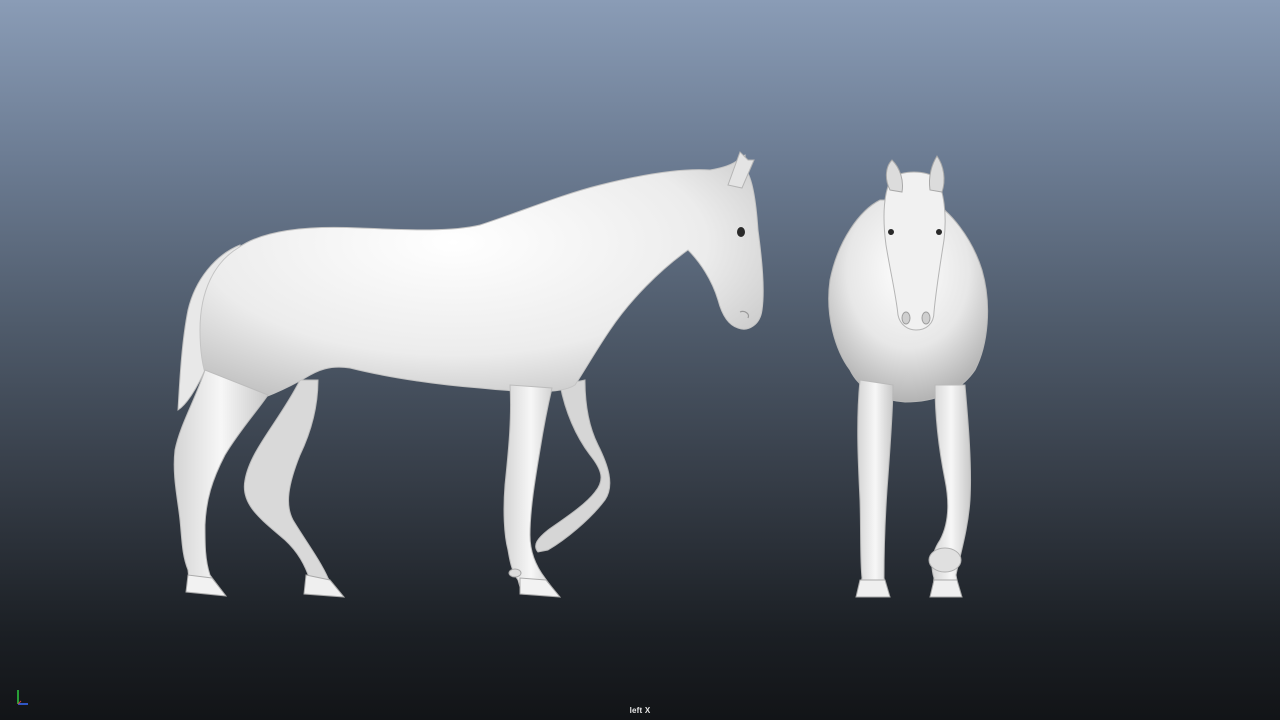 This screenshot has height=720, width=1280. Describe the element at coordinates (515, 573) in the screenshot. I see `side-hoof-raised` at that location.